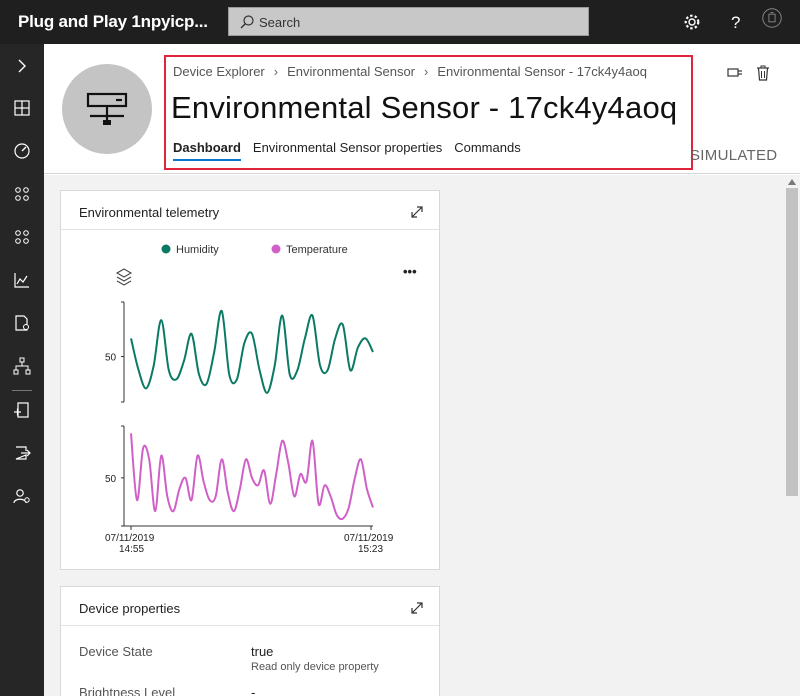  I want to click on chevron-right-icon, so click(22, 66).